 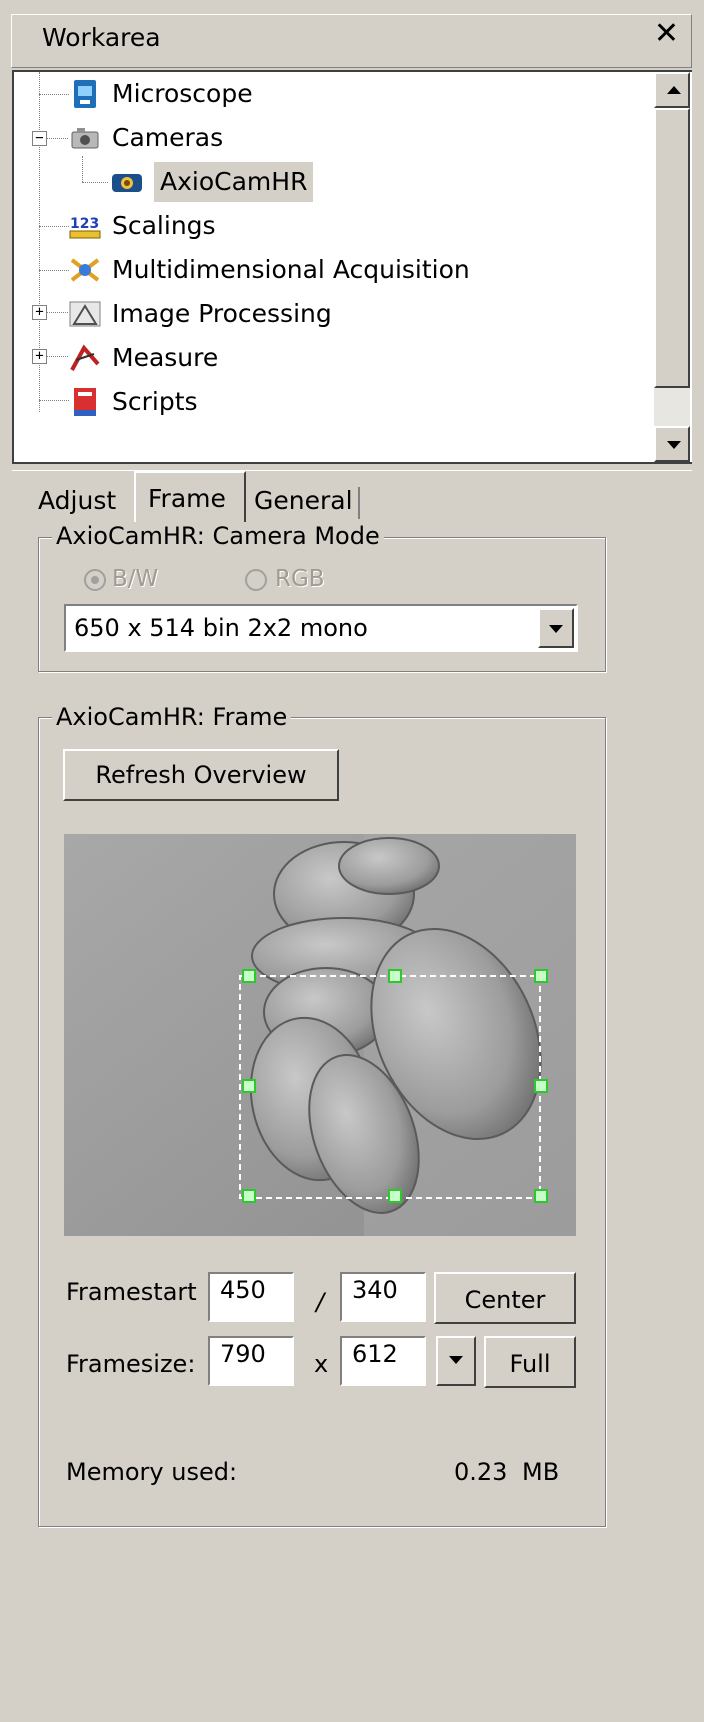 I want to click on framesize-label: Framesize:, so click(x=131, y=1364).